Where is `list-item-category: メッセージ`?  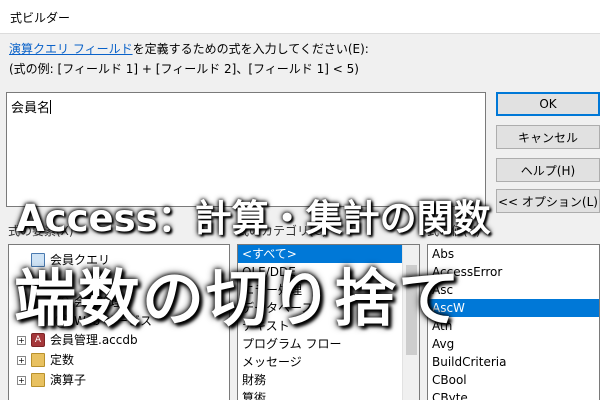
list-item-category: メッセージ is located at coordinates (328, 362).